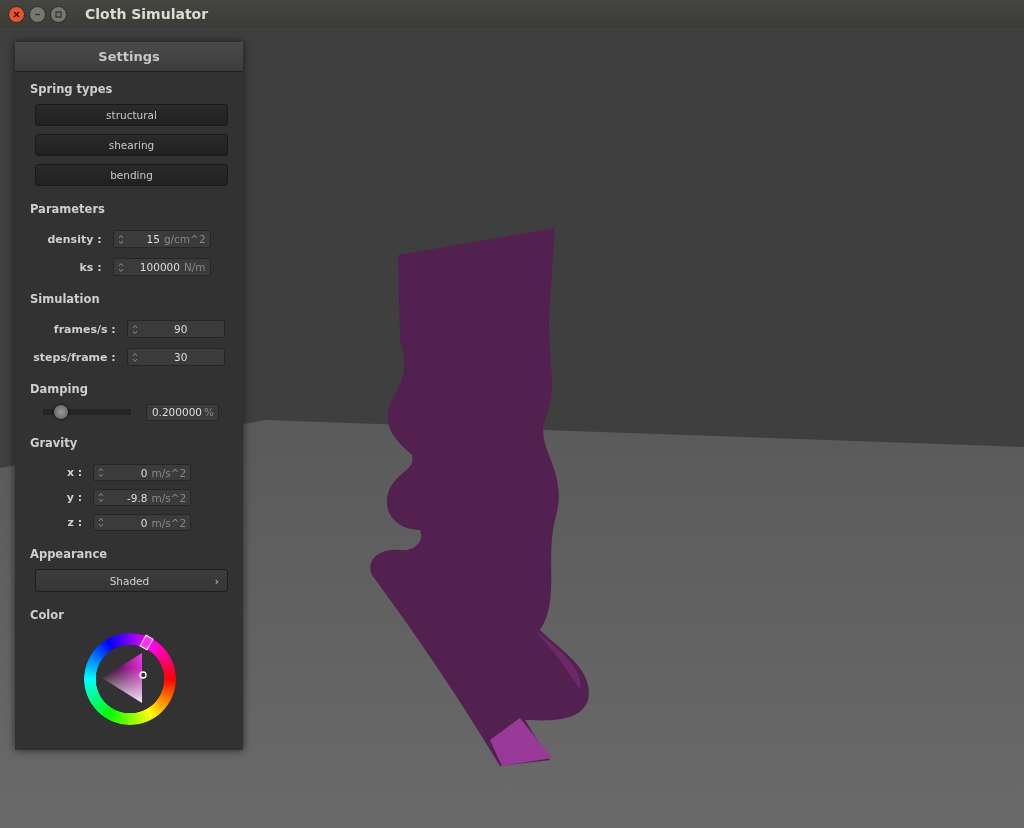 This screenshot has height=828, width=1024. What do you see at coordinates (175, 357) in the screenshot?
I see `number-field: 30` at bounding box center [175, 357].